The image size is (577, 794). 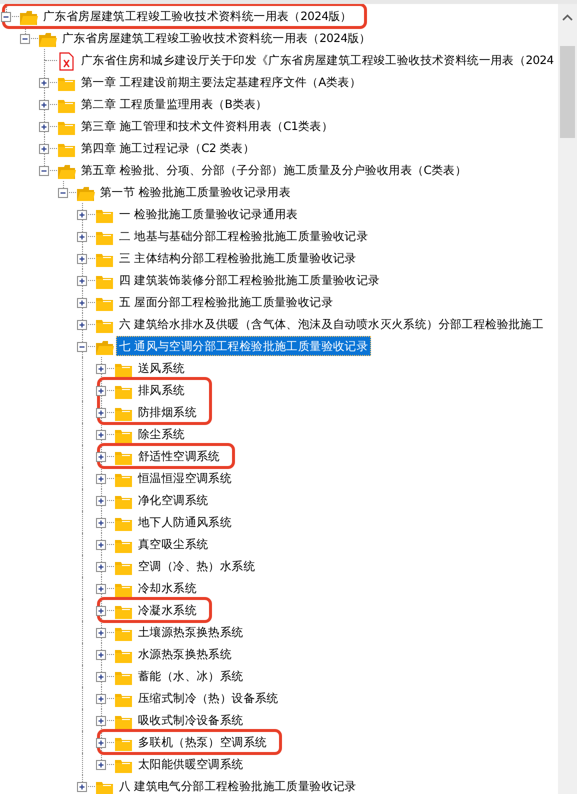 I want to click on tree-item: 第五章 检验批、分项、分部（子分部）施工质量及分户验收用表（C类表）, so click(x=274, y=170).